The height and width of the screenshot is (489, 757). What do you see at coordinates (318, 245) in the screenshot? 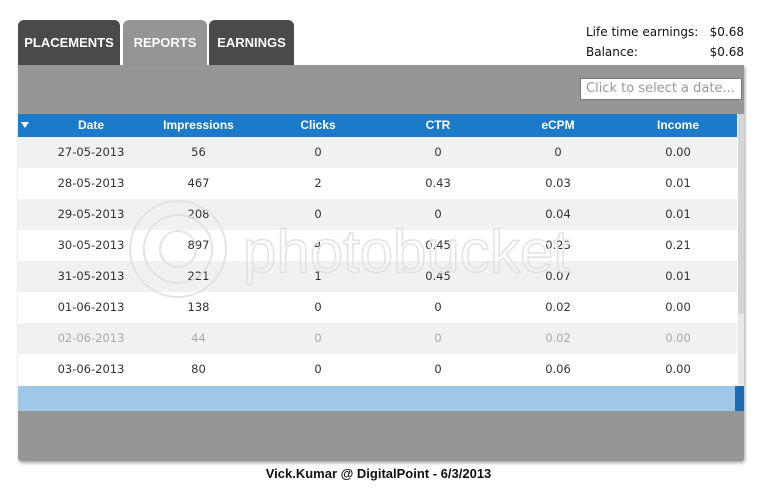
I see `cell-clicks: 4` at bounding box center [318, 245].